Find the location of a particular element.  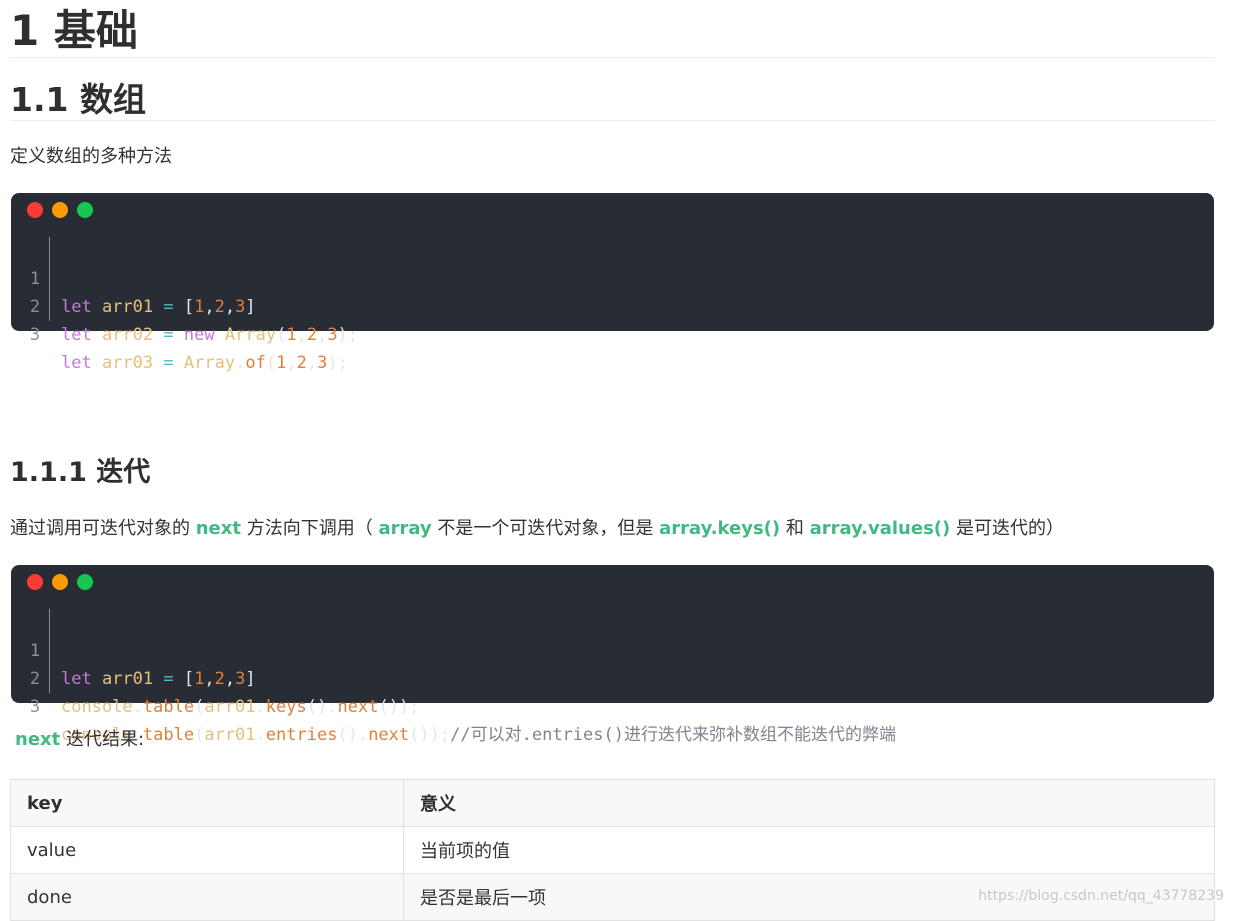

table-row: value 当前项的值 is located at coordinates (612, 850).